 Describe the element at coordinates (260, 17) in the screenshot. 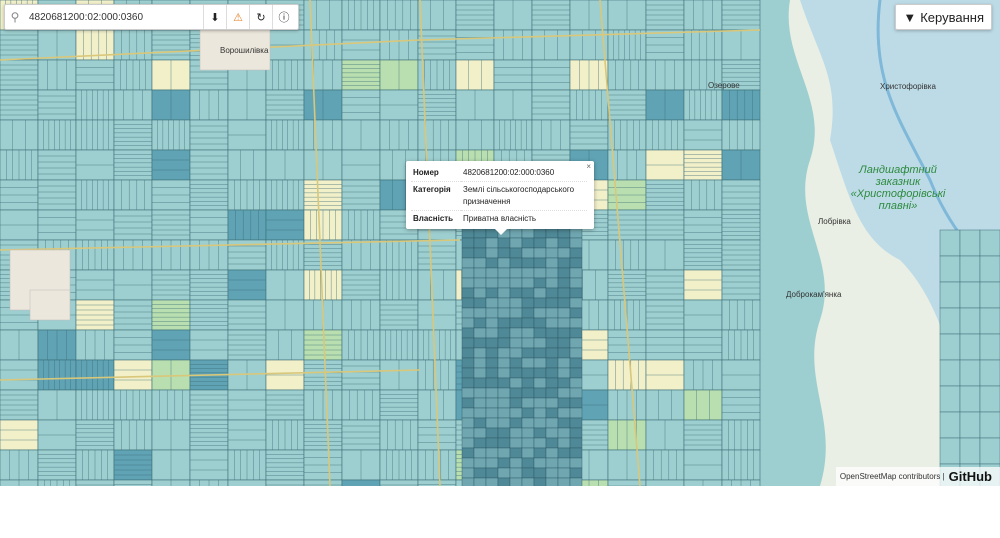

I see `refresh-button: ↻` at that location.